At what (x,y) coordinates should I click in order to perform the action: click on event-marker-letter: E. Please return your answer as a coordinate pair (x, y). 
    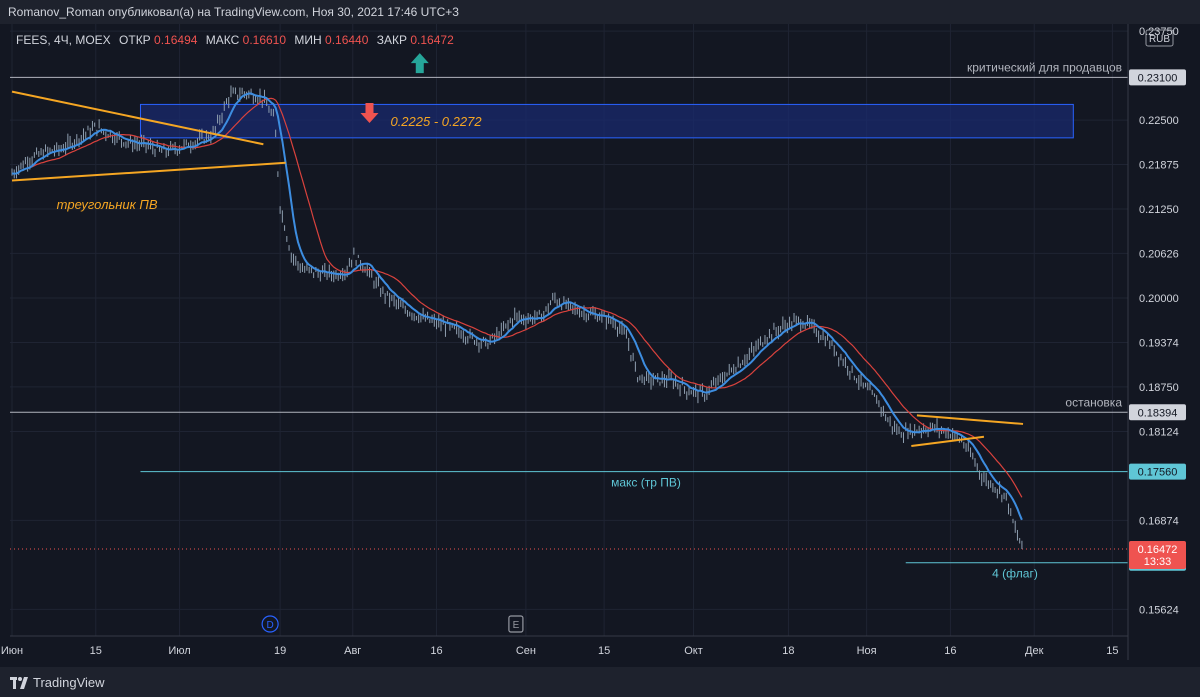
    Looking at the image, I should click on (516, 625).